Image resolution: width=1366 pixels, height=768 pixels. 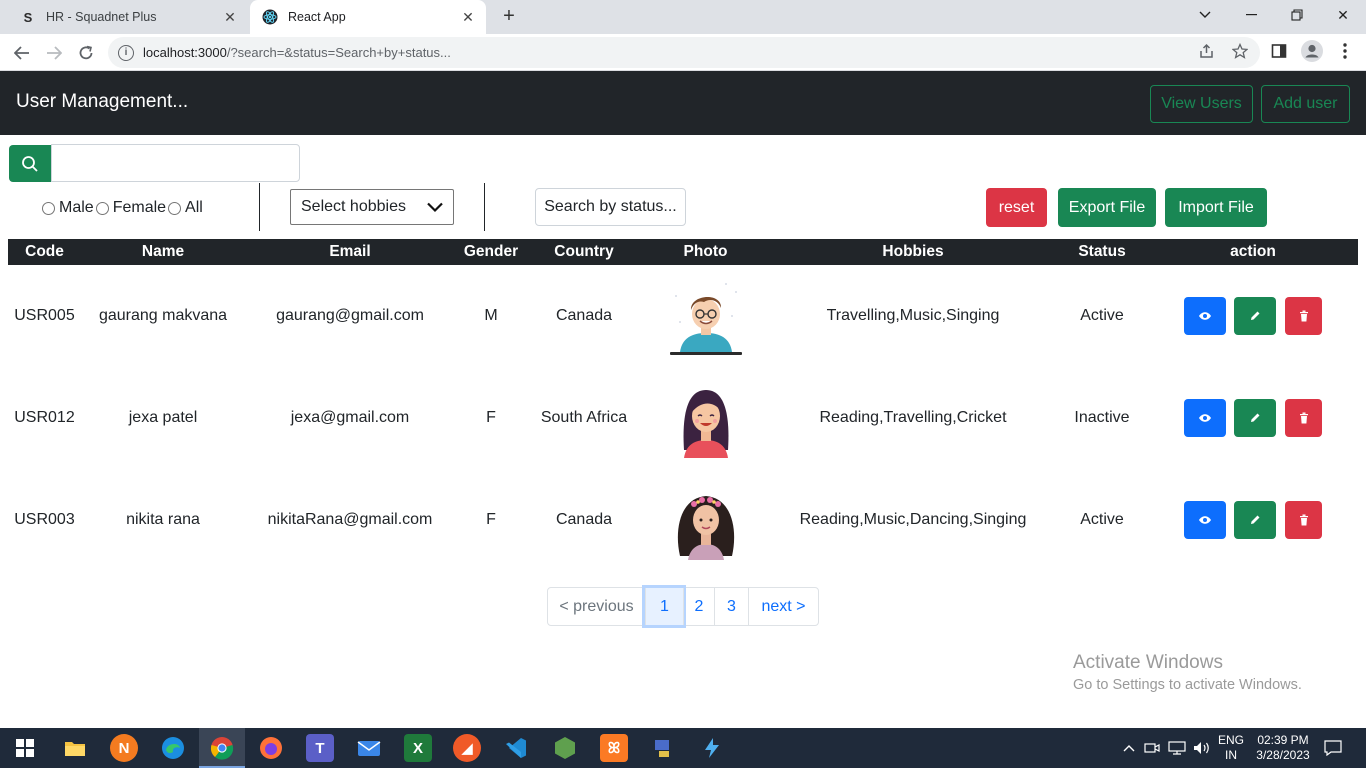 I want to click on network-icon, so click(x=1177, y=748).